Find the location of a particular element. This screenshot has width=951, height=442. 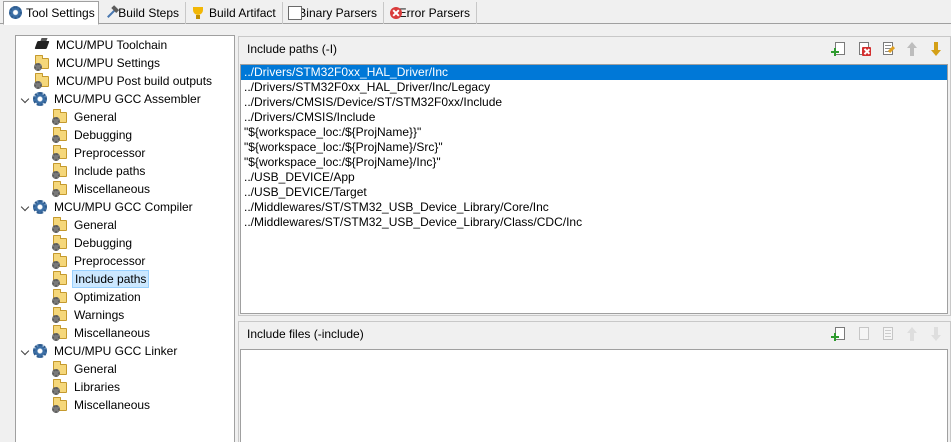

edit-include-path-button is located at coordinates (888, 49).